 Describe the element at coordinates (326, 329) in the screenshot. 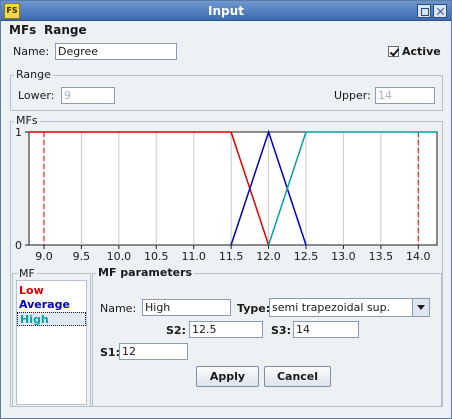

I see `s3-field: 14` at that location.